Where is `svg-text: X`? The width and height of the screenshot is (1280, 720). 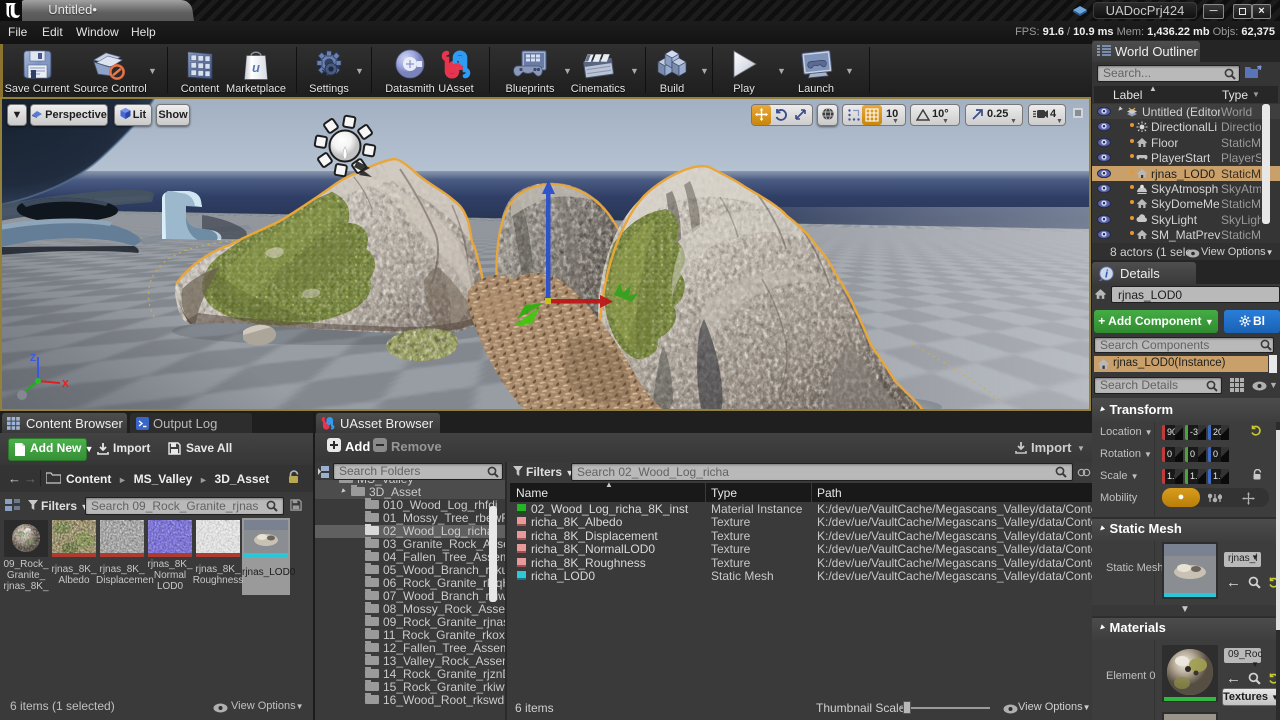
svg-text: X is located at coordinates (65, 384).